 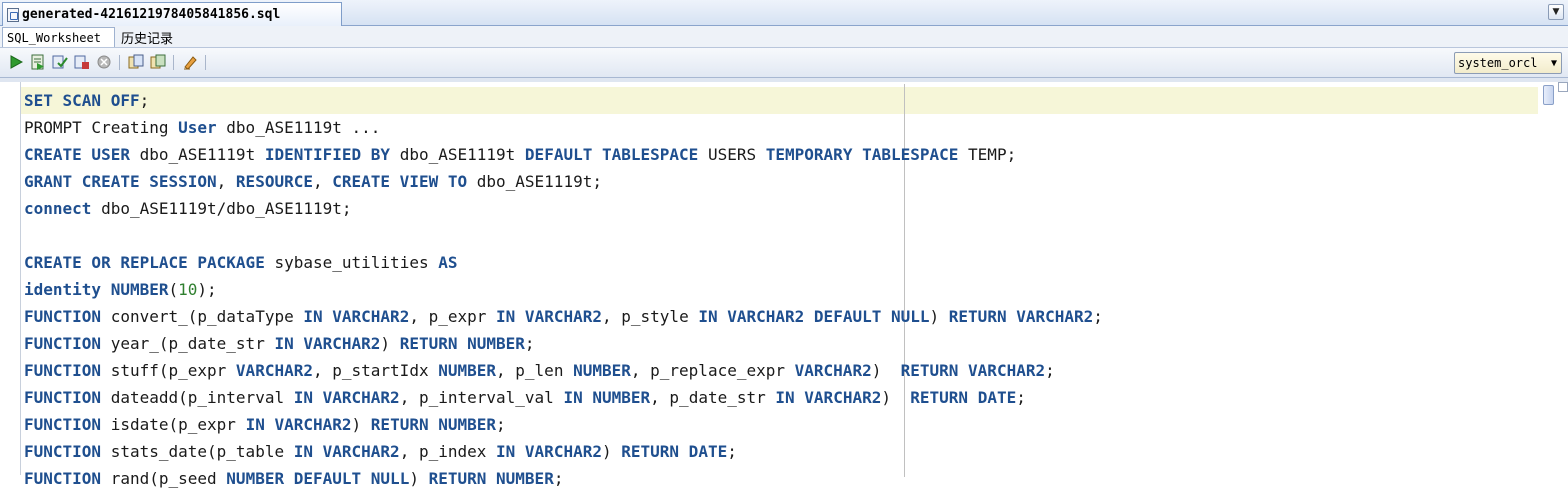 I want to click on sql-keyword: NUMBER DEFAULT NULL, so click(x=318, y=478).